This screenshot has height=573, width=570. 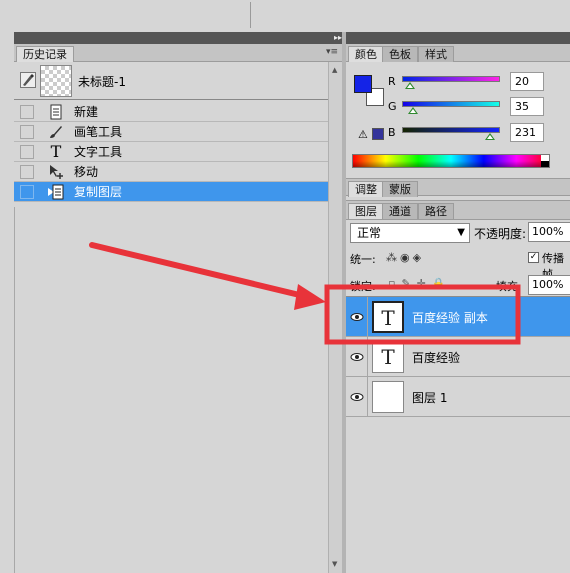 What do you see at coordinates (549, 232) in the screenshot?
I see `opacity-input: 100%` at bounding box center [549, 232].